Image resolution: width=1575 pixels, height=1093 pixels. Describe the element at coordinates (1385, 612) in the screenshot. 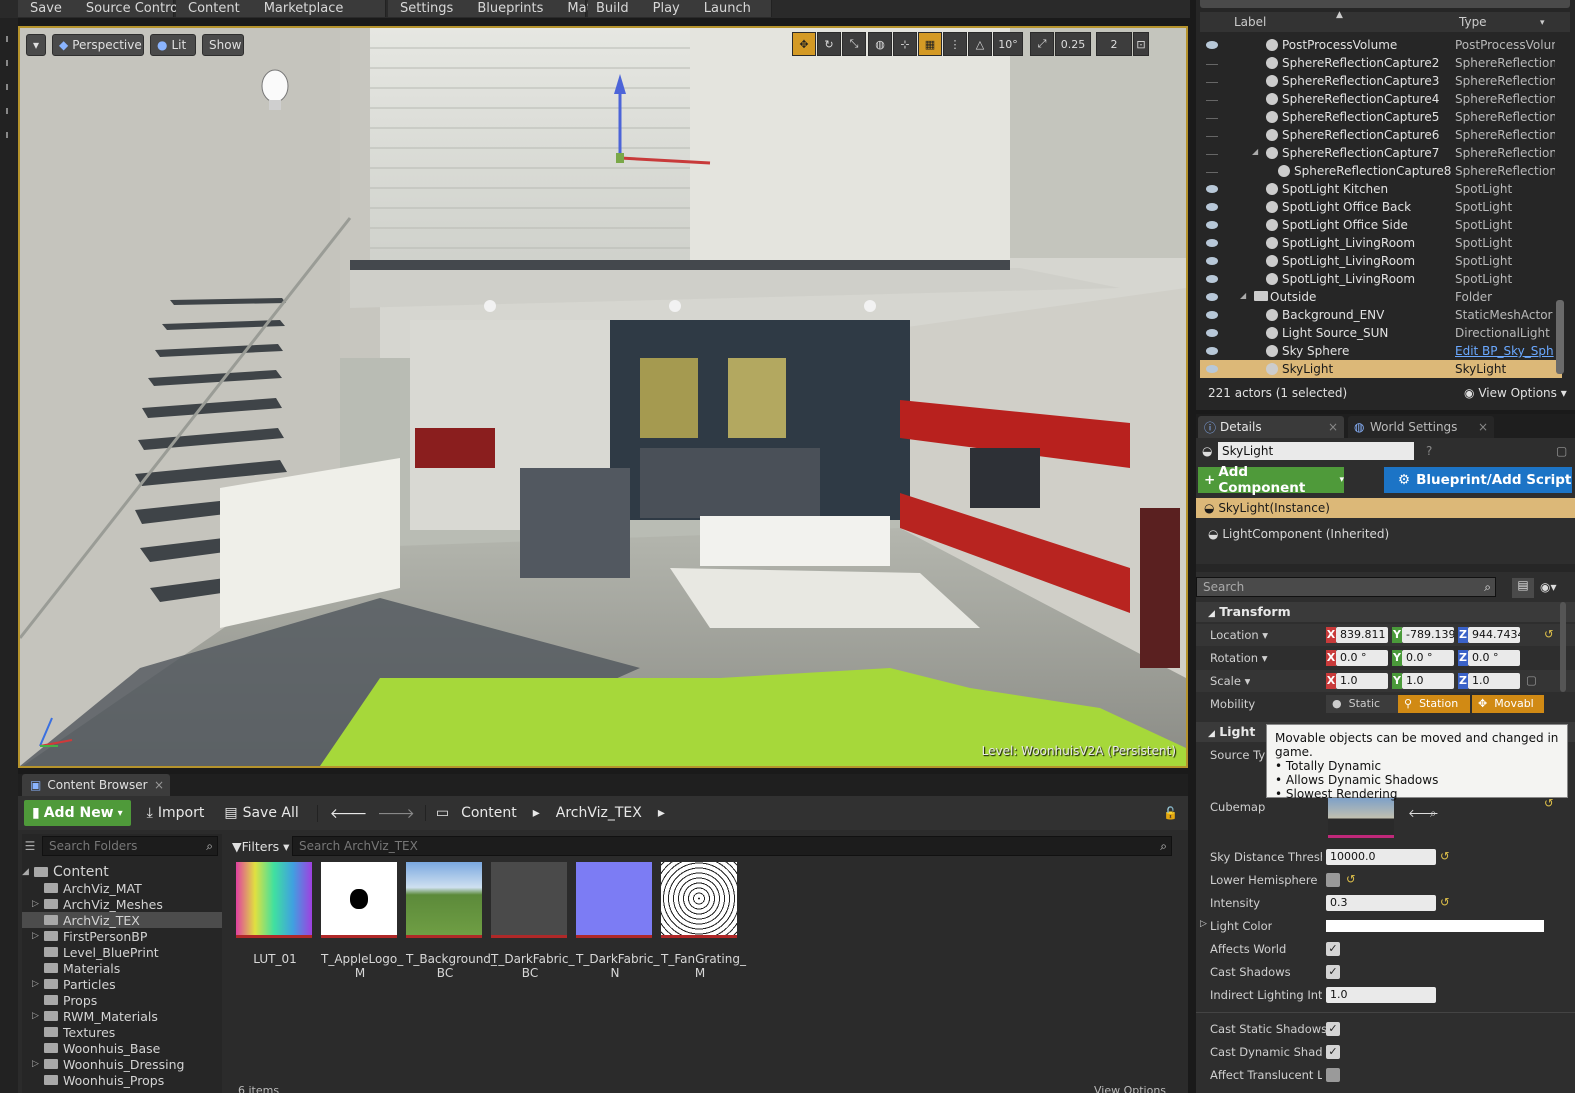

I see `section-transform: ◢ Transform` at that location.